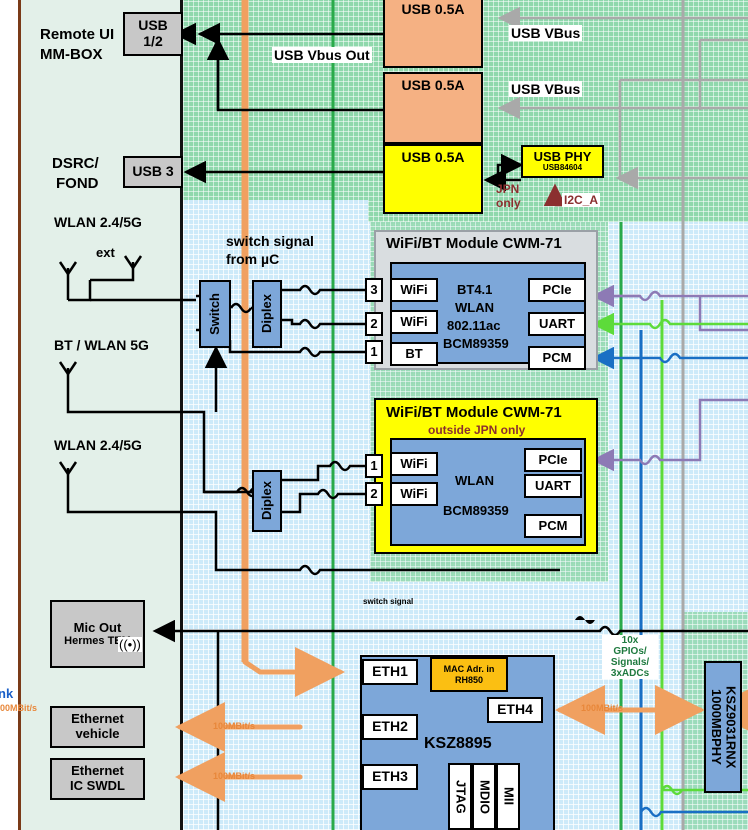 The height and width of the screenshot is (830, 748). Describe the element at coordinates (474, 325) in the screenshot. I see `chip1-line-80211ac: 802.11ac` at that location.